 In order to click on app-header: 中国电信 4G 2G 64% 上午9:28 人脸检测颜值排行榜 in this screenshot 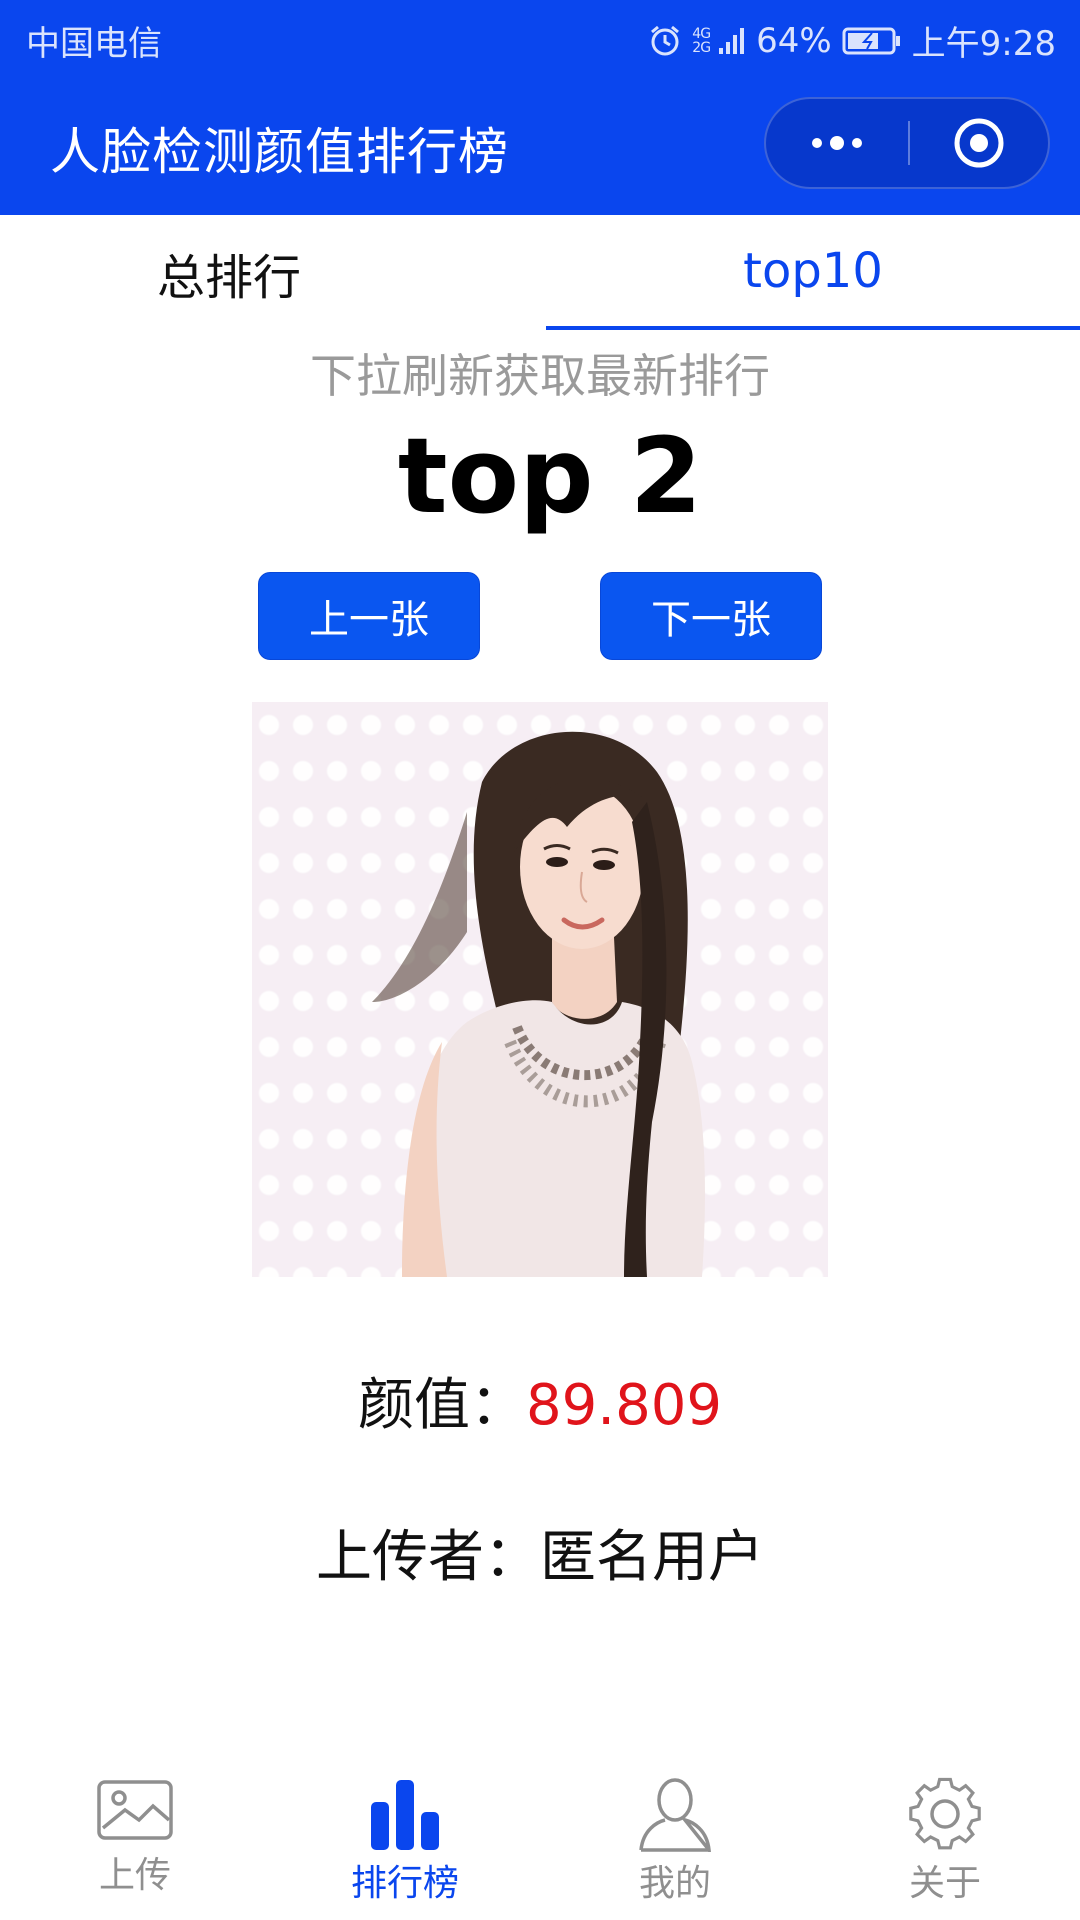, I will do `click(540, 107)`.